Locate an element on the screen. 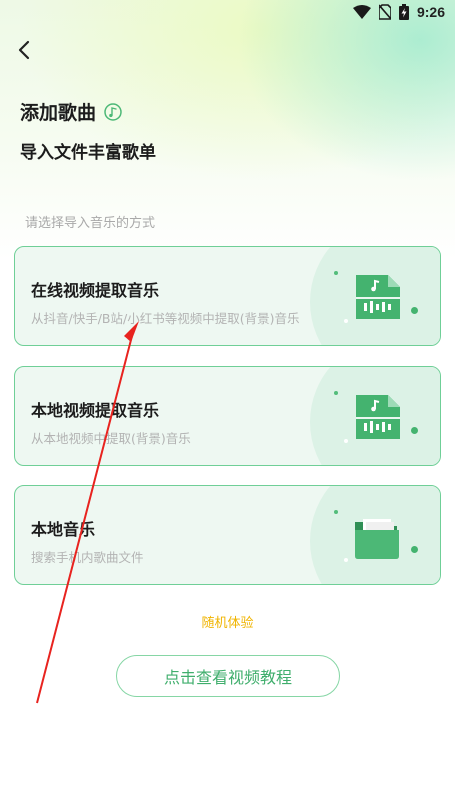 The width and height of the screenshot is (455, 808). import-method-hint: 请选择导入音乐的方式 is located at coordinates (90, 223).